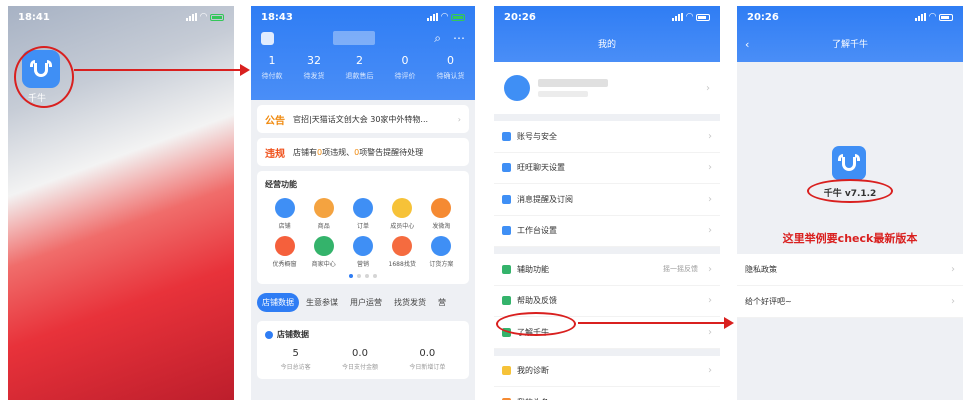 The image size is (964, 400). Describe the element at coordinates (363, 350) in the screenshot. I see `shop-data-card: 店铺数据 5 今日总访客 0.0 今日支付金额 0.0 今日新增订单` at that location.